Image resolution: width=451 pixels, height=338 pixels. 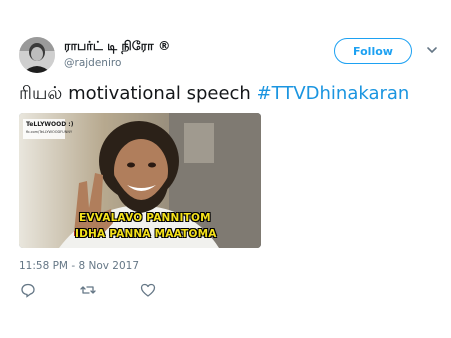 I want to click on media-caption-line-1: EVVALAVO PANNITOM, so click(x=145, y=218).